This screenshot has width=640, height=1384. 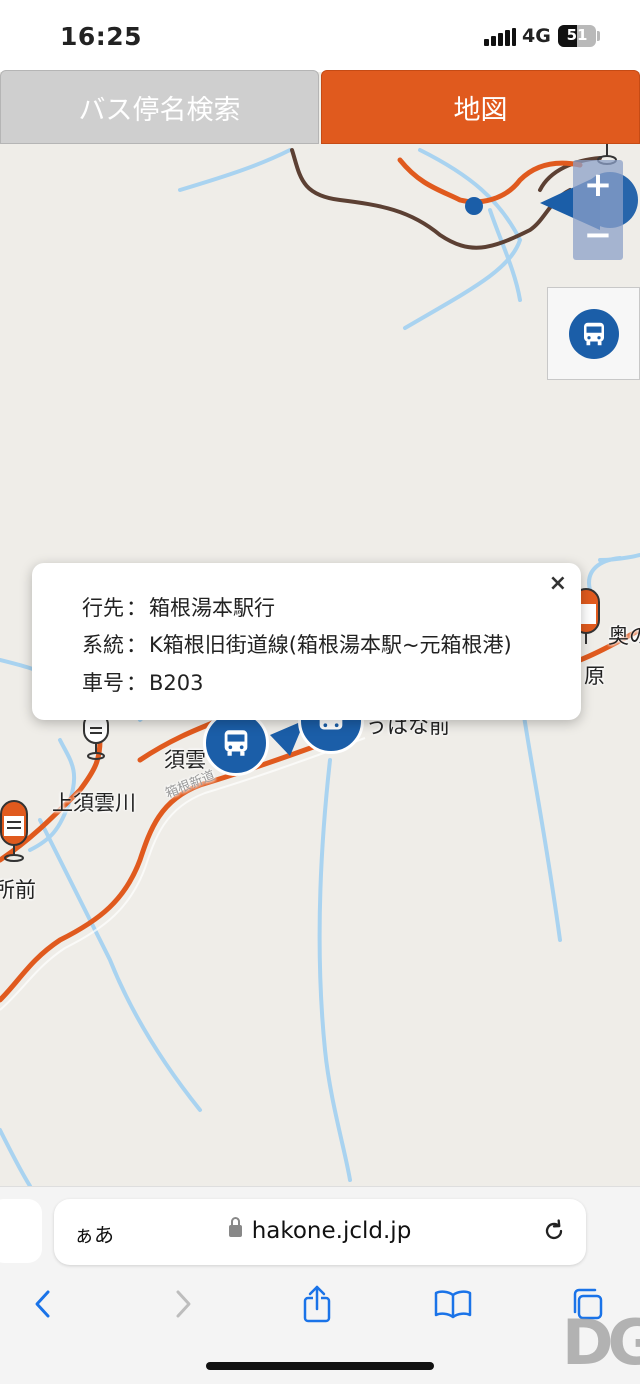 I want to click on popup-row-route: 系統：K箱根旧街道線(箱根湯本駅~元箱根港), so click(x=297, y=644).